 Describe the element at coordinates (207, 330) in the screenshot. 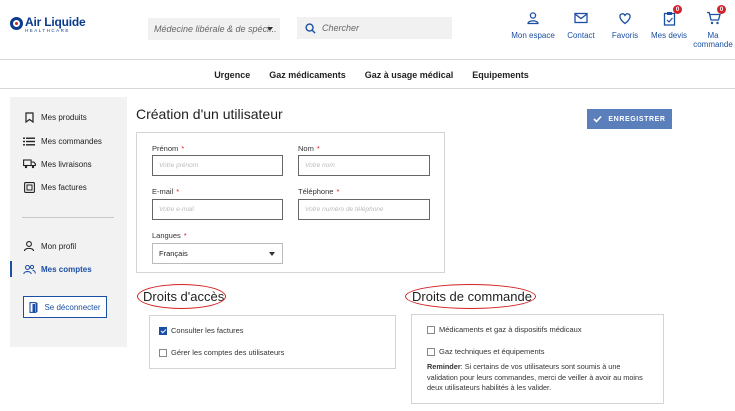

I see `option-label: Consulter les factures` at that location.